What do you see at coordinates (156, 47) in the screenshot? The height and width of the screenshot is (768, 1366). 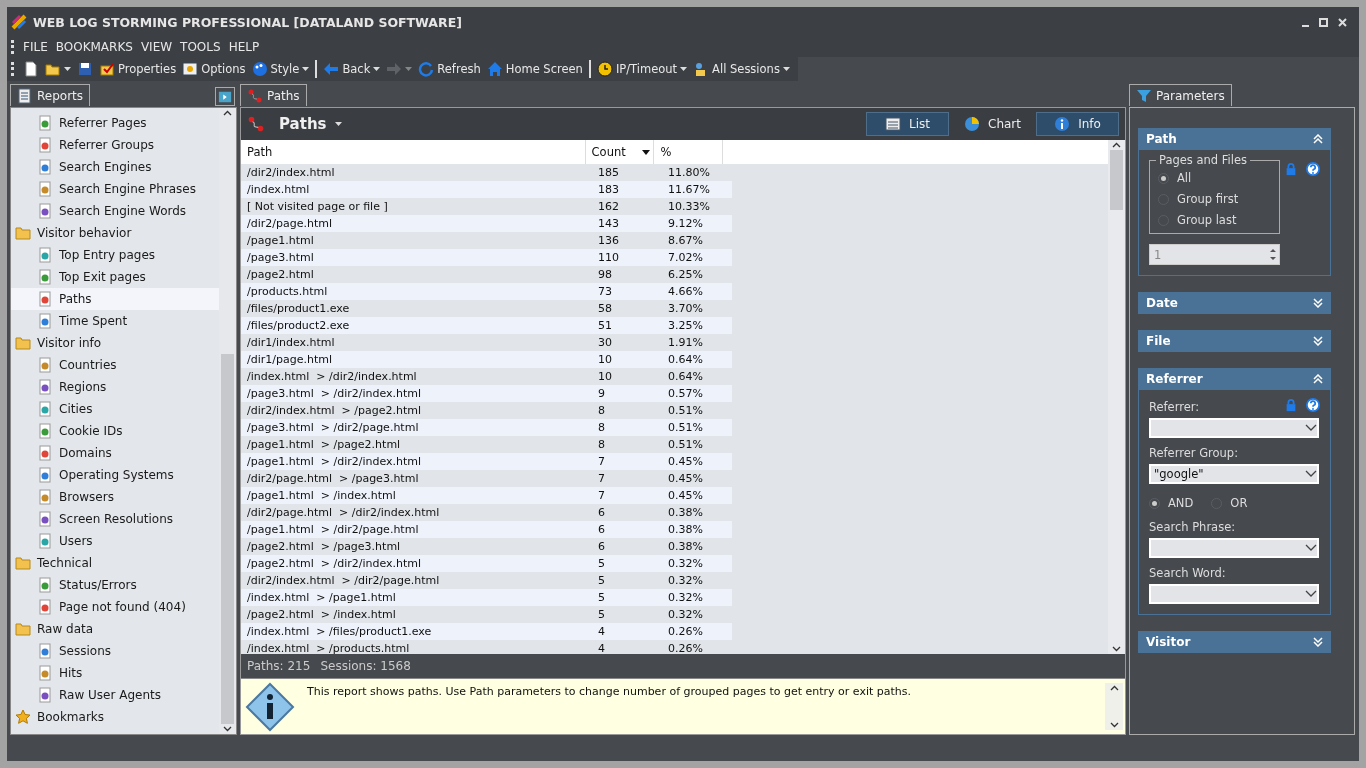 I see `menu-item: VIEW` at bounding box center [156, 47].